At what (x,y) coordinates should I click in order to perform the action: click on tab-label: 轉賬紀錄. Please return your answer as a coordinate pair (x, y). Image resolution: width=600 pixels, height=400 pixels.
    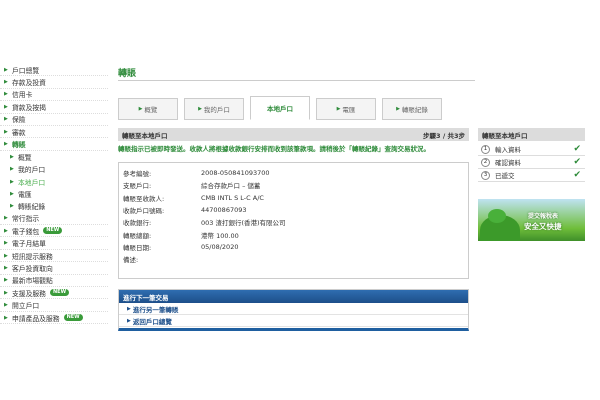
    Looking at the image, I should click on (414, 110).